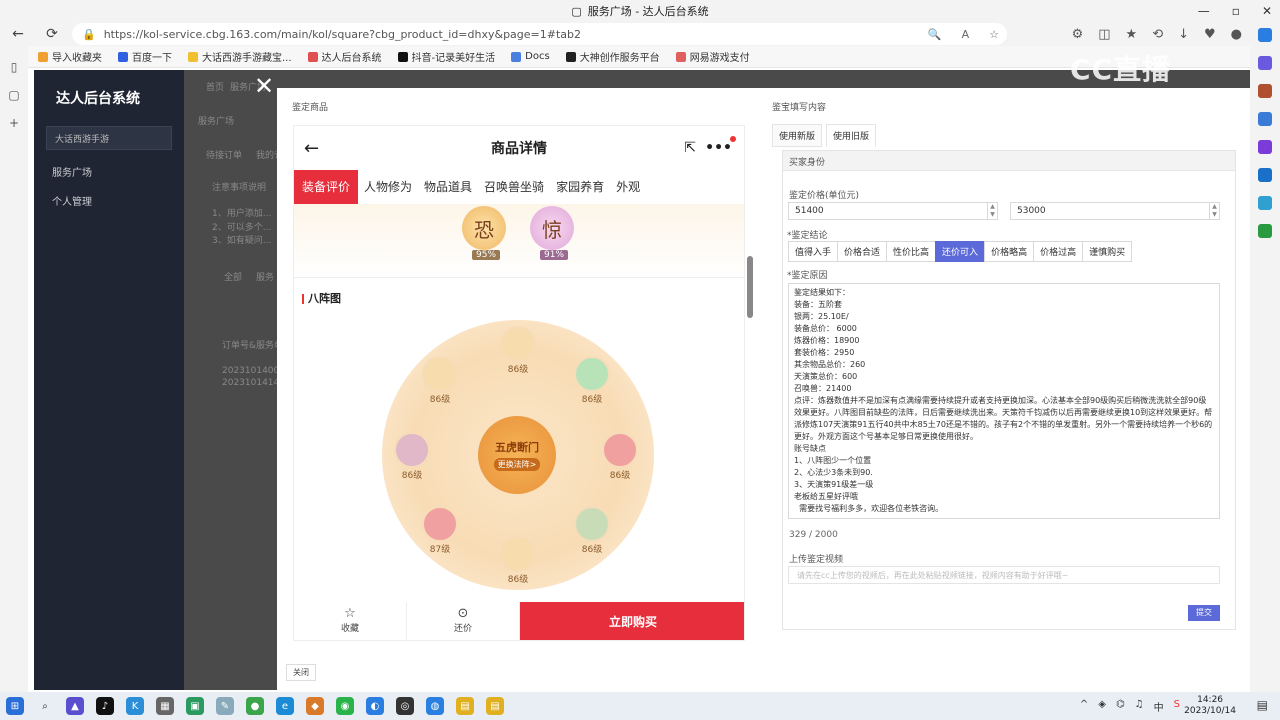 The height and width of the screenshot is (720, 1280). I want to click on windows-start-icon: ⊞, so click(15, 706).